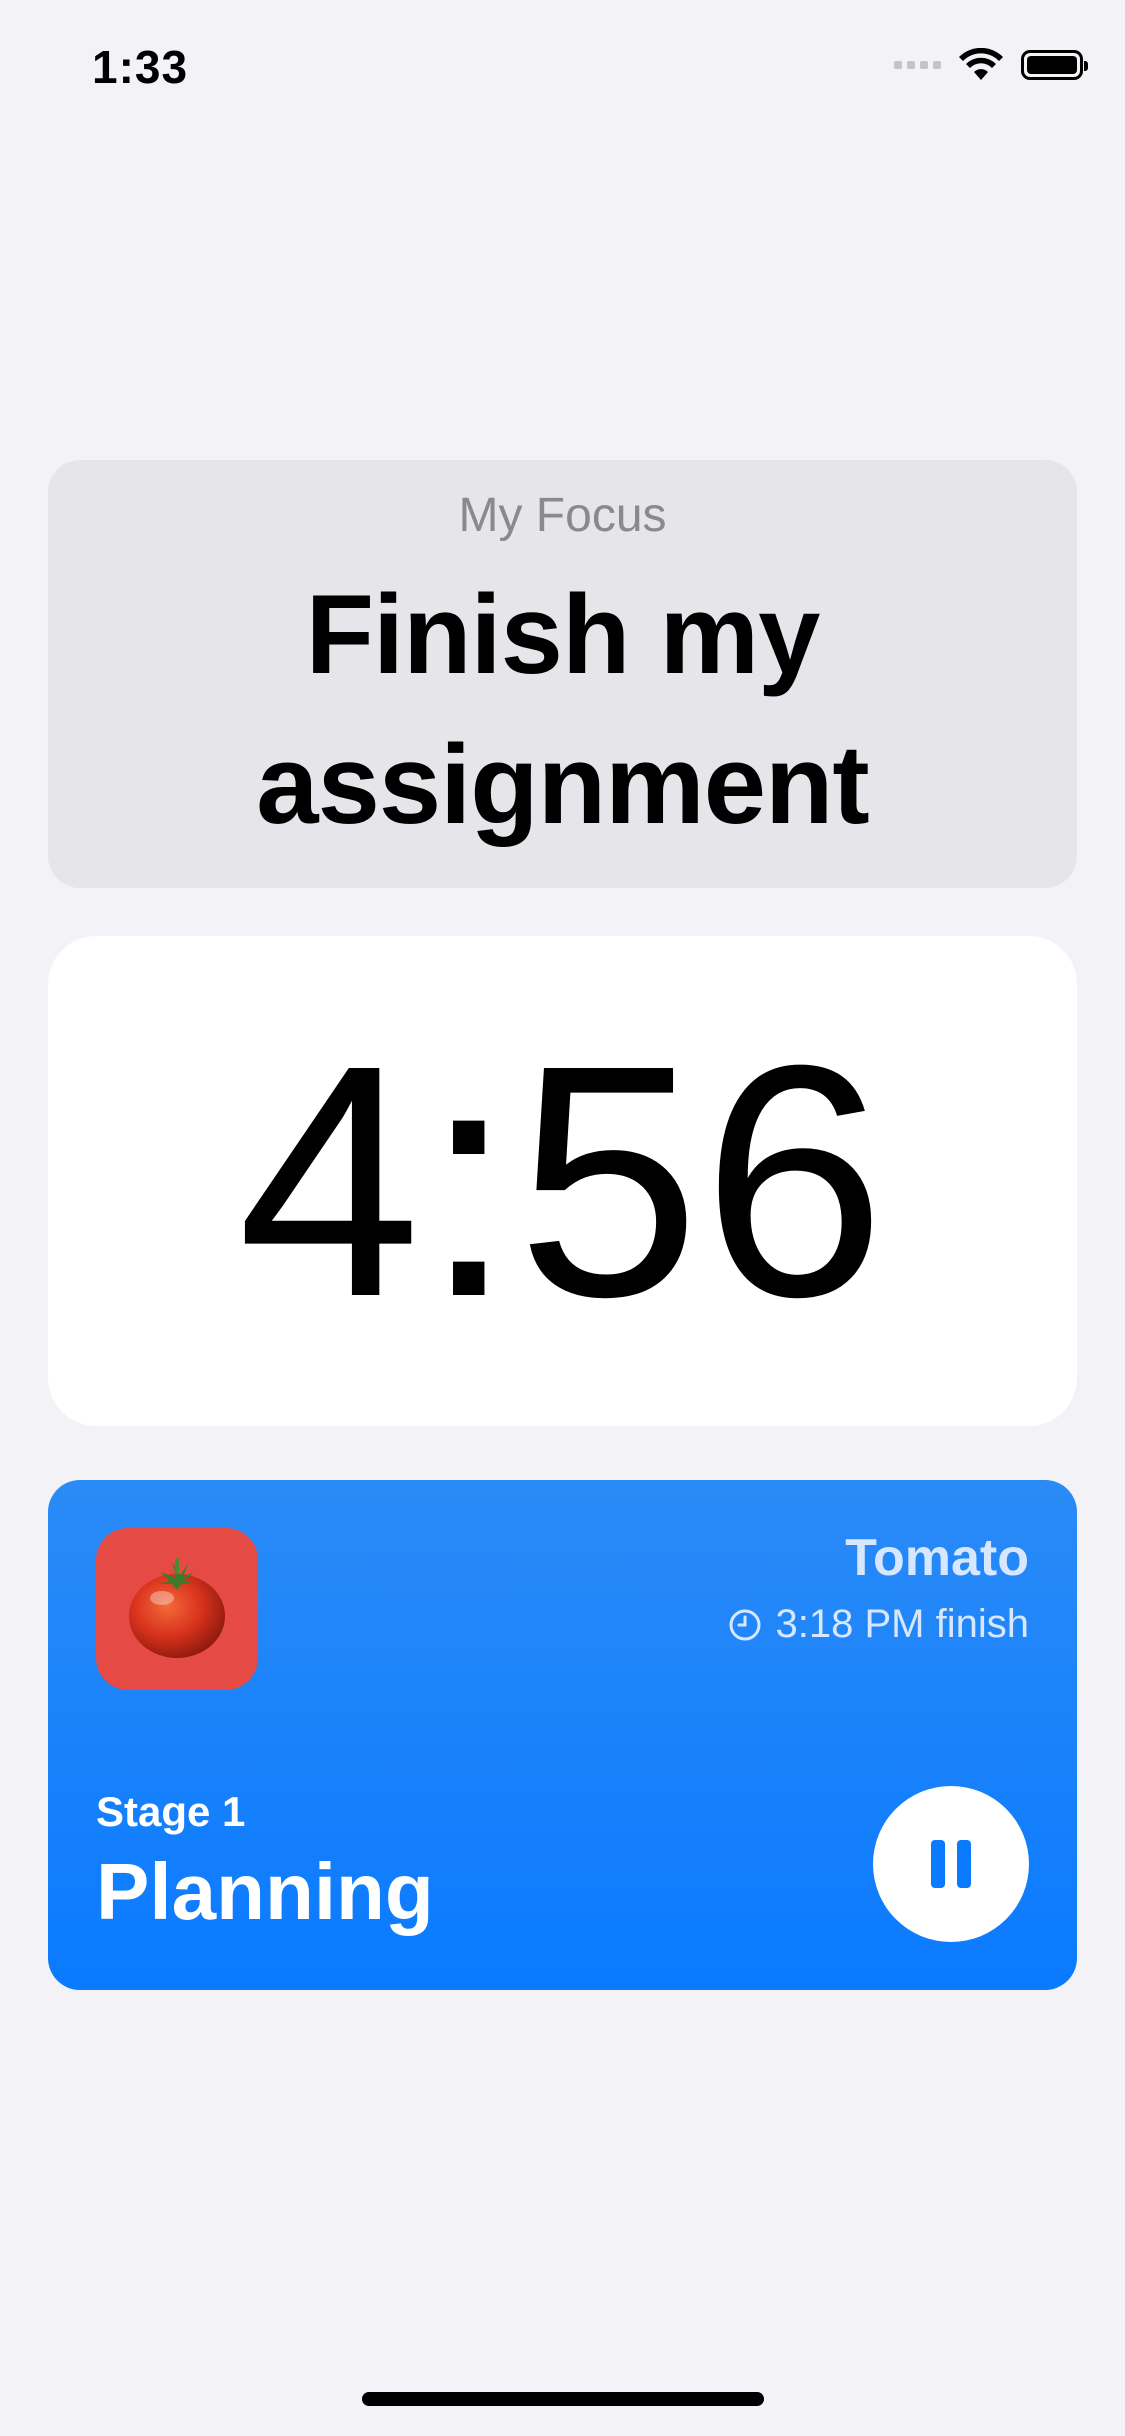  Describe the element at coordinates (563, 2399) in the screenshot. I see `home-indicator` at that location.